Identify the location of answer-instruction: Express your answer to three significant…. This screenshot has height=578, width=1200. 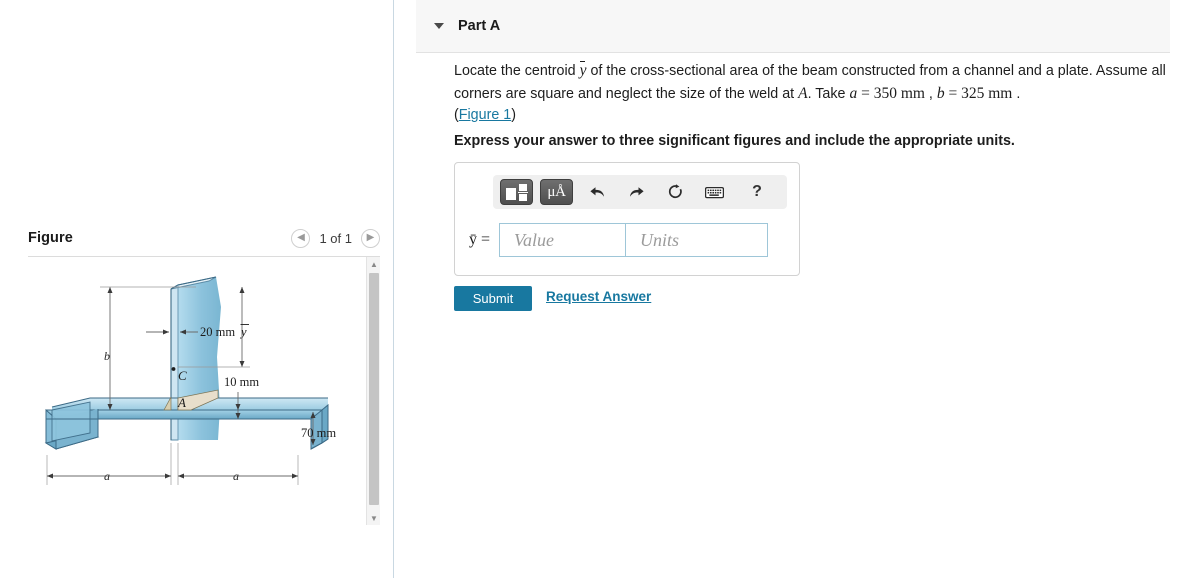
(734, 141).